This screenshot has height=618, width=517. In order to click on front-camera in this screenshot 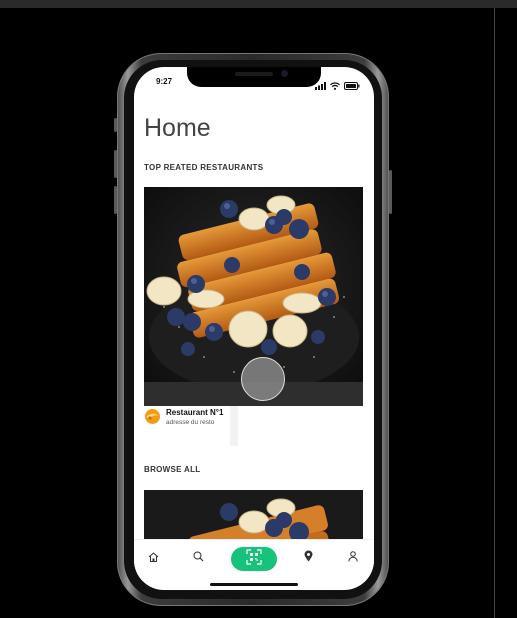, I will do `click(284, 73)`.